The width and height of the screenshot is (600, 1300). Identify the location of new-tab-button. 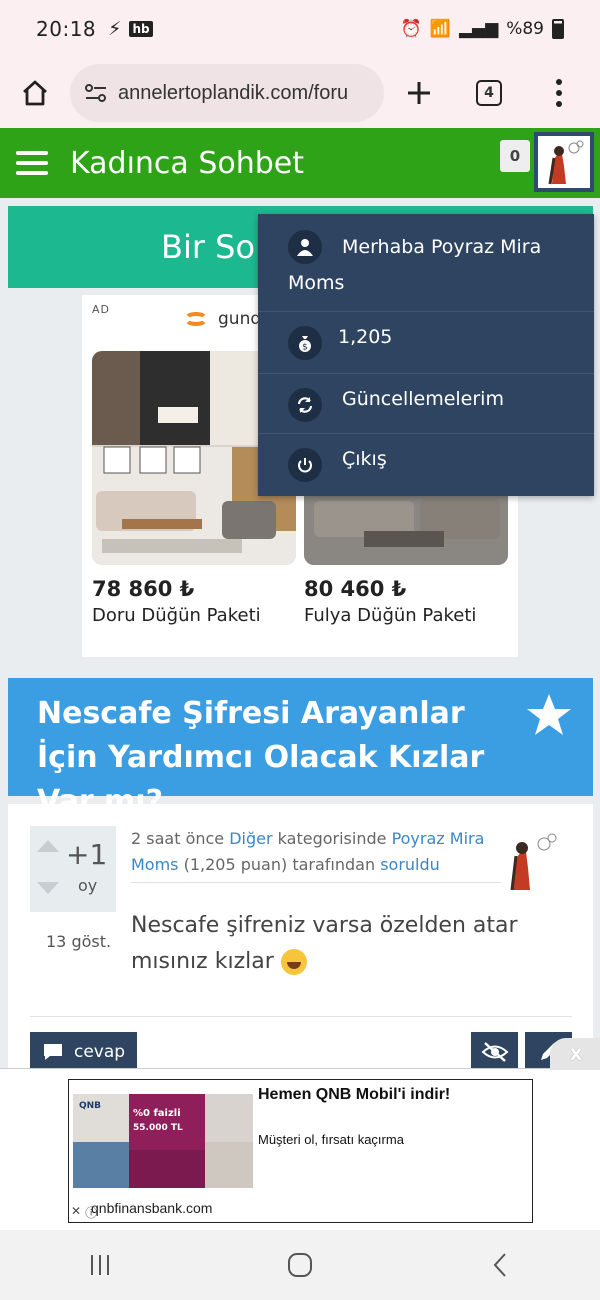
(419, 93).